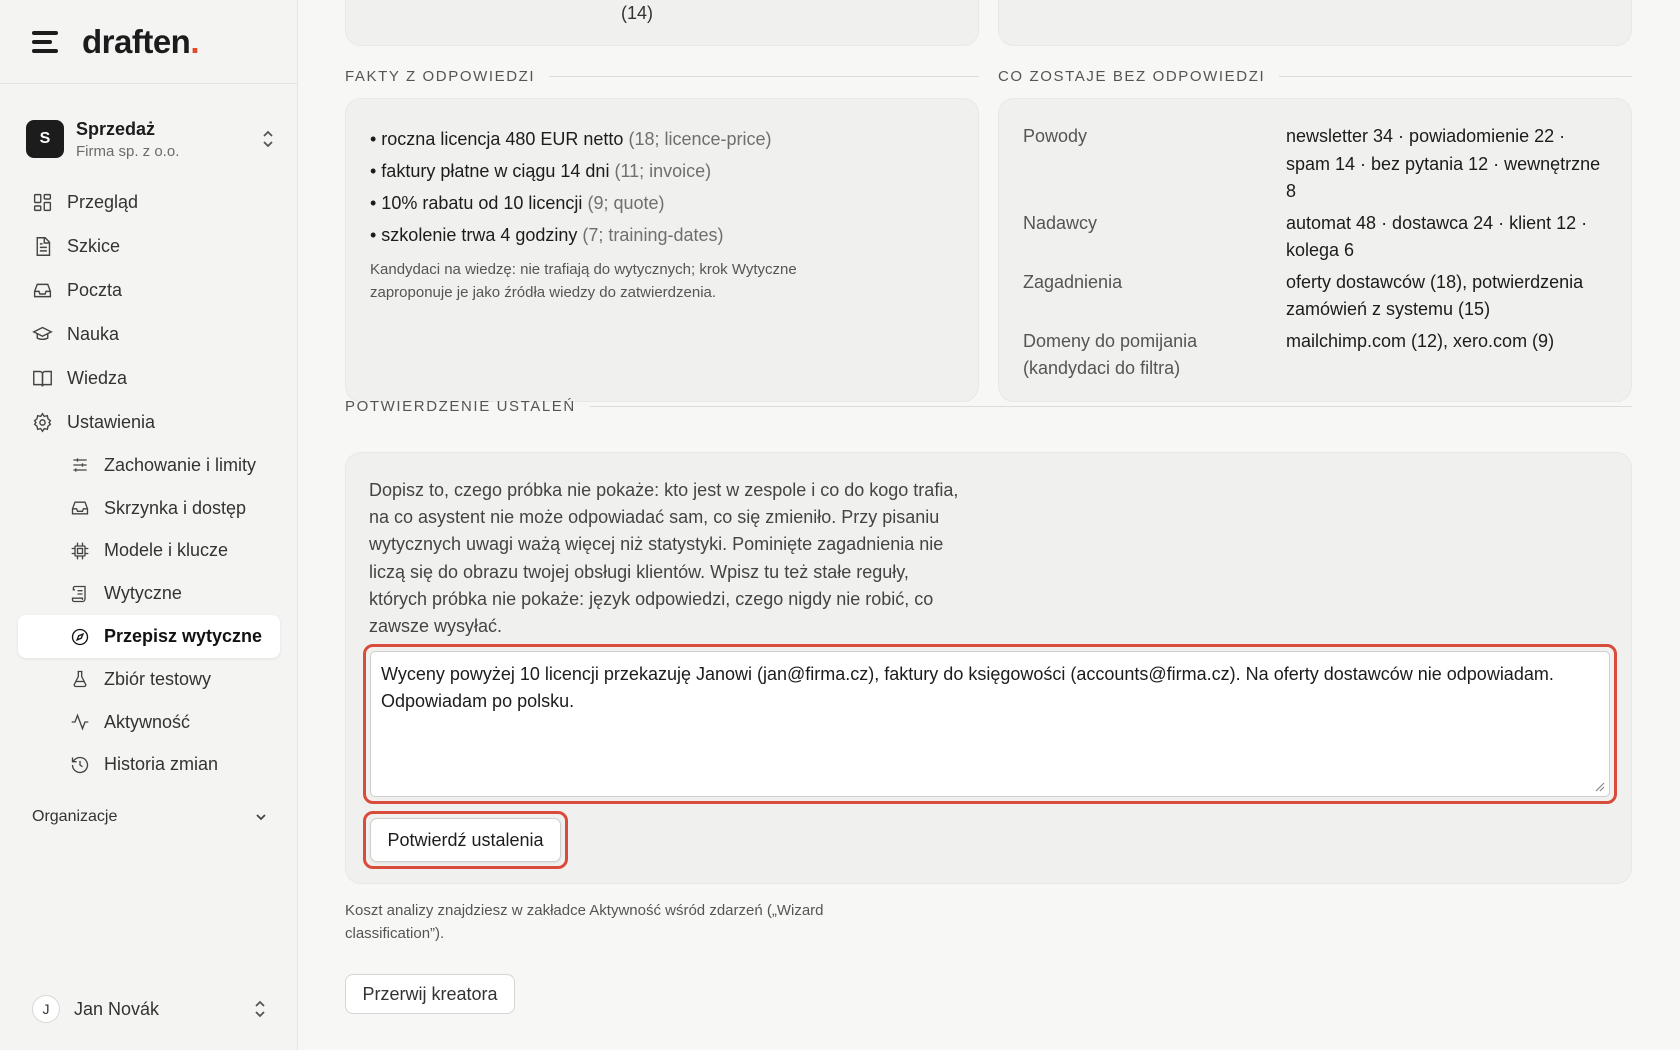 This screenshot has width=1680, height=1050. I want to click on compass-icon, so click(80, 636).